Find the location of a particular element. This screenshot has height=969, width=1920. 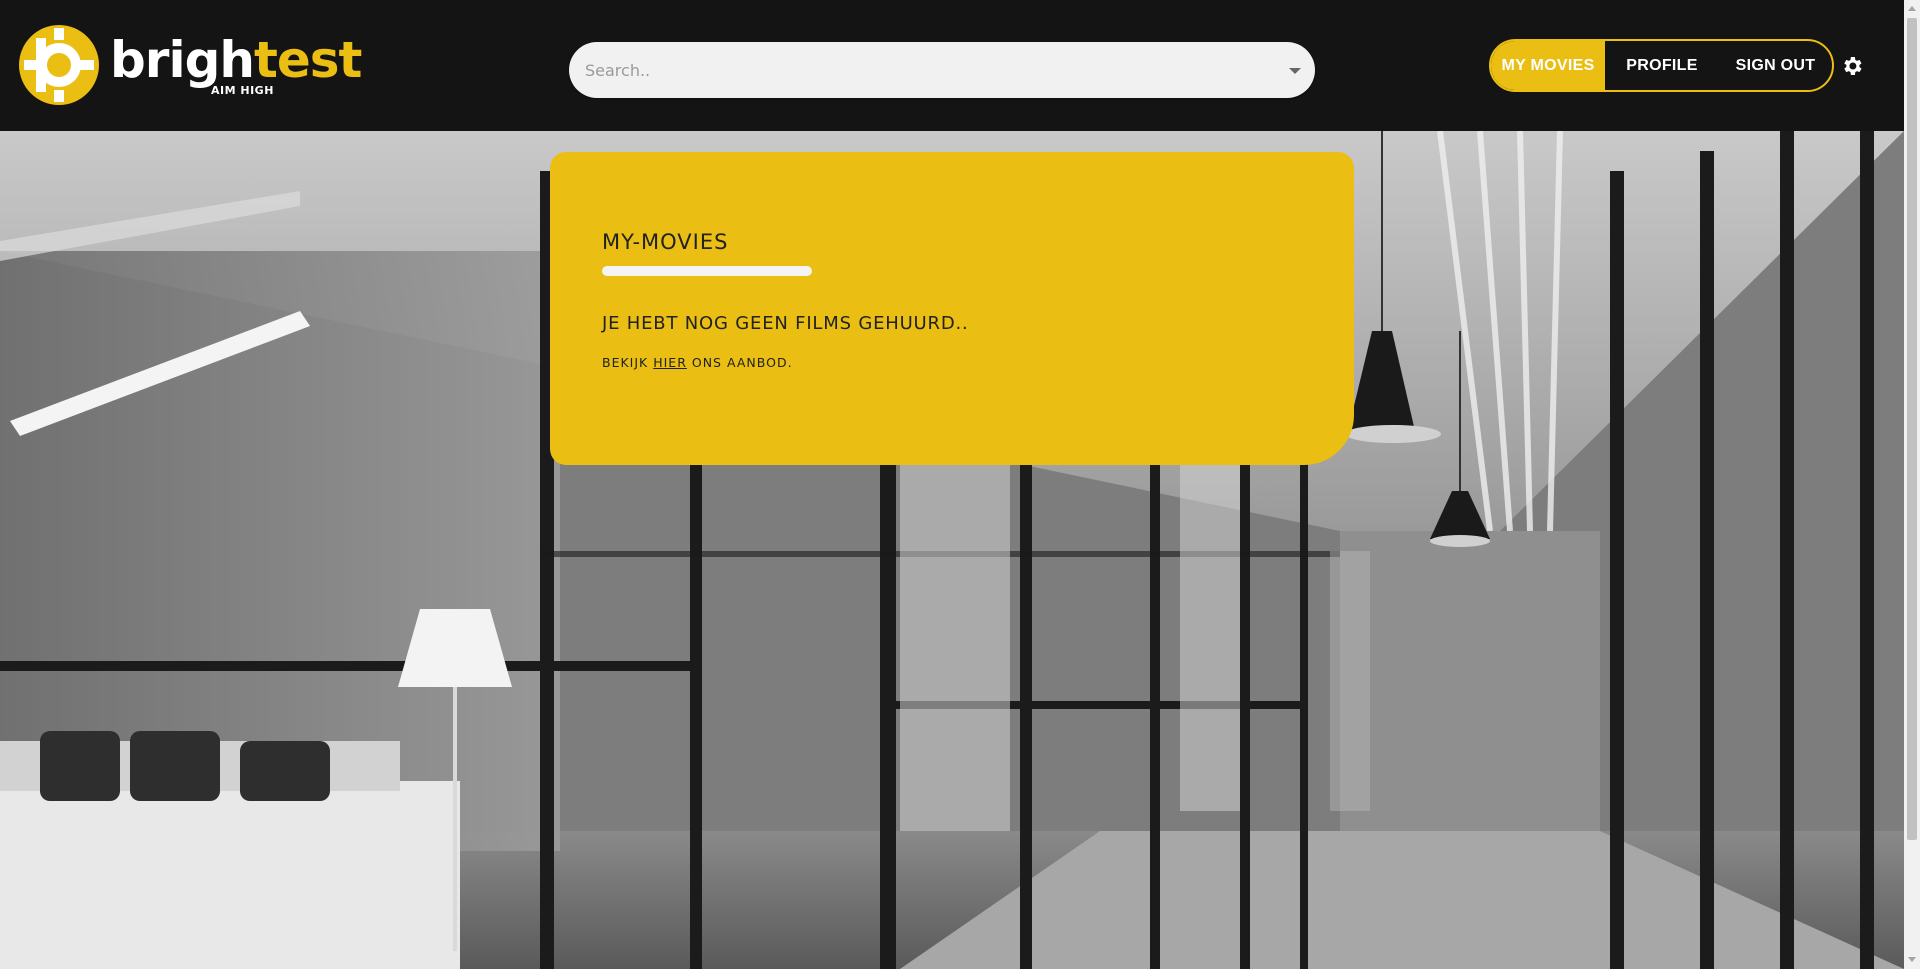

gear-icon is located at coordinates (1852, 66).